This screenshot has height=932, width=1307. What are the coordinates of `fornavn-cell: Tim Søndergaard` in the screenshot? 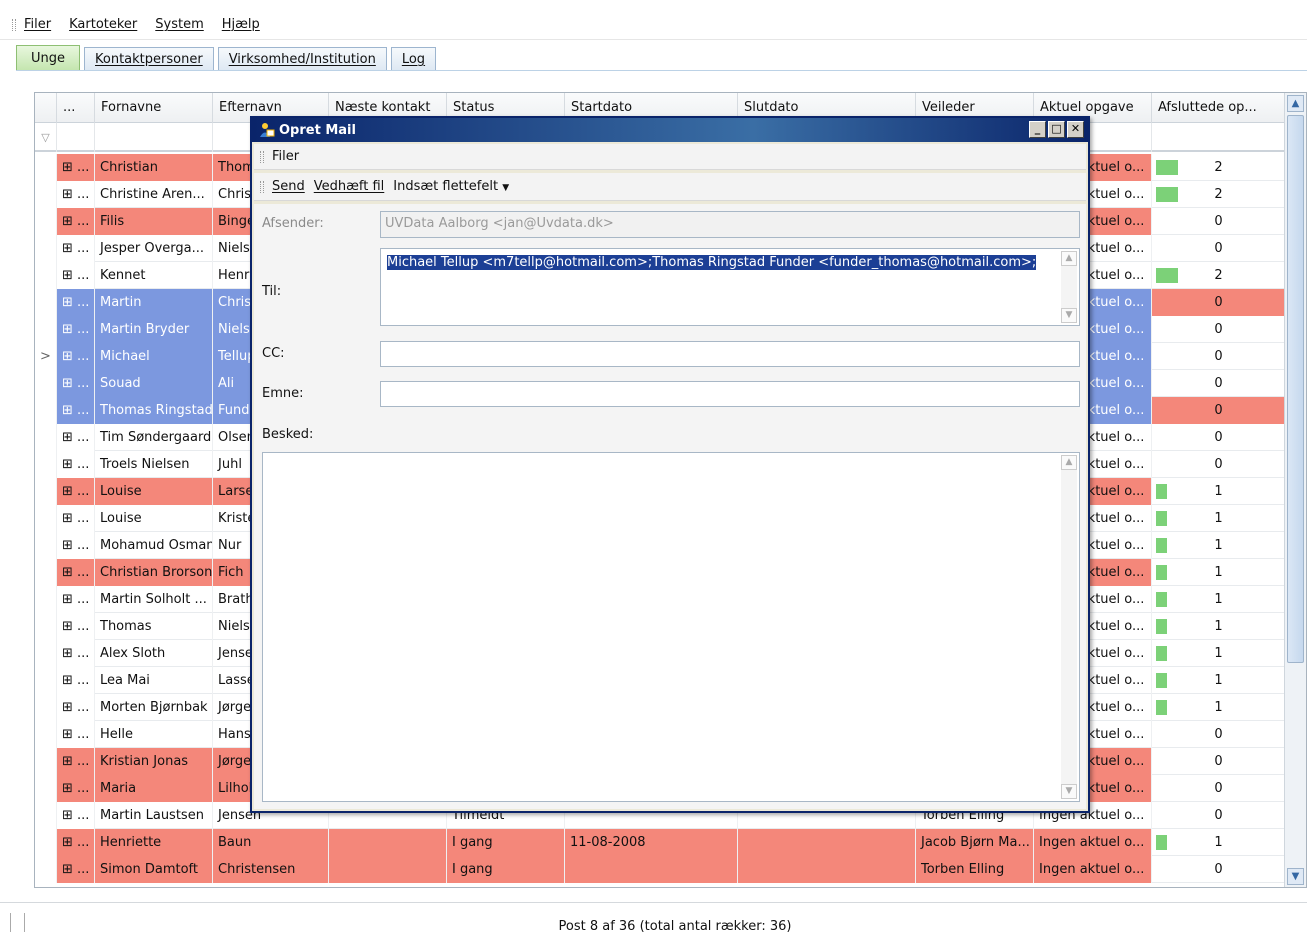 It's located at (154, 437).